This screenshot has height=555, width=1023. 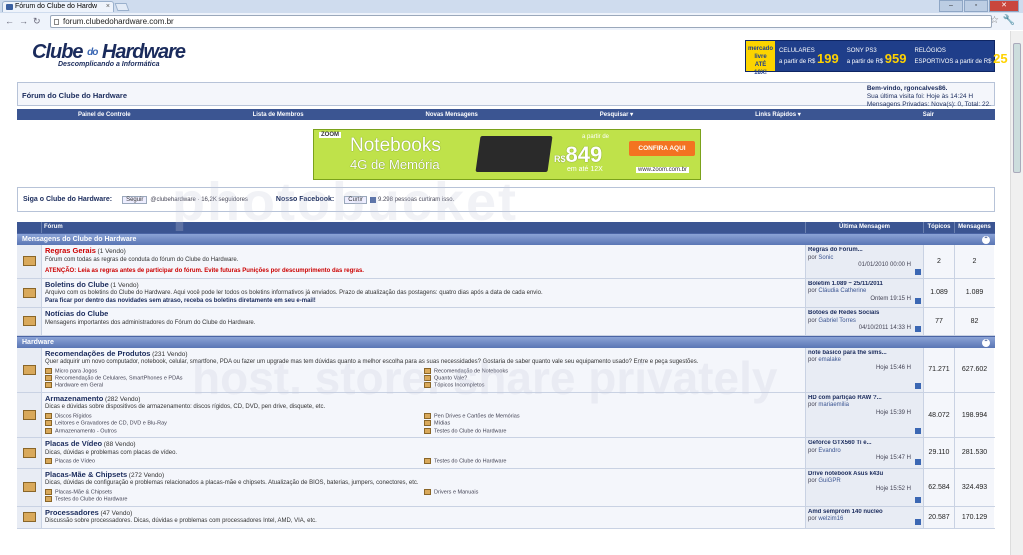 I want to click on last-post-author: por Gabriel Torres, so click(x=832, y=320).